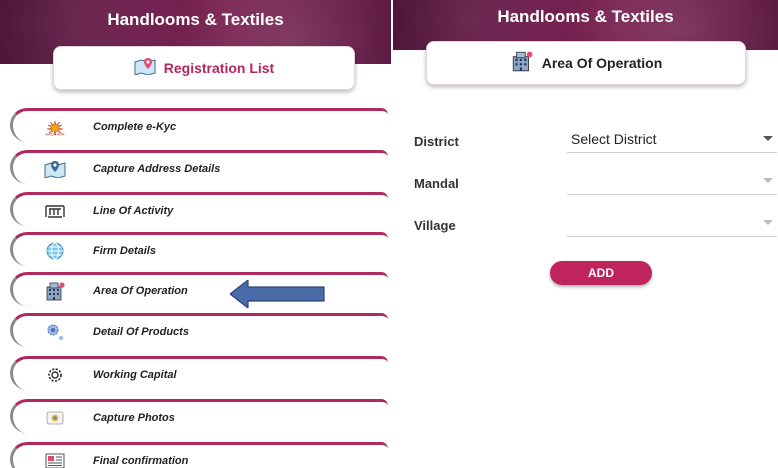  What do you see at coordinates (55, 375) in the screenshot?
I see `gear-icon` at bounding box center [55, 375].